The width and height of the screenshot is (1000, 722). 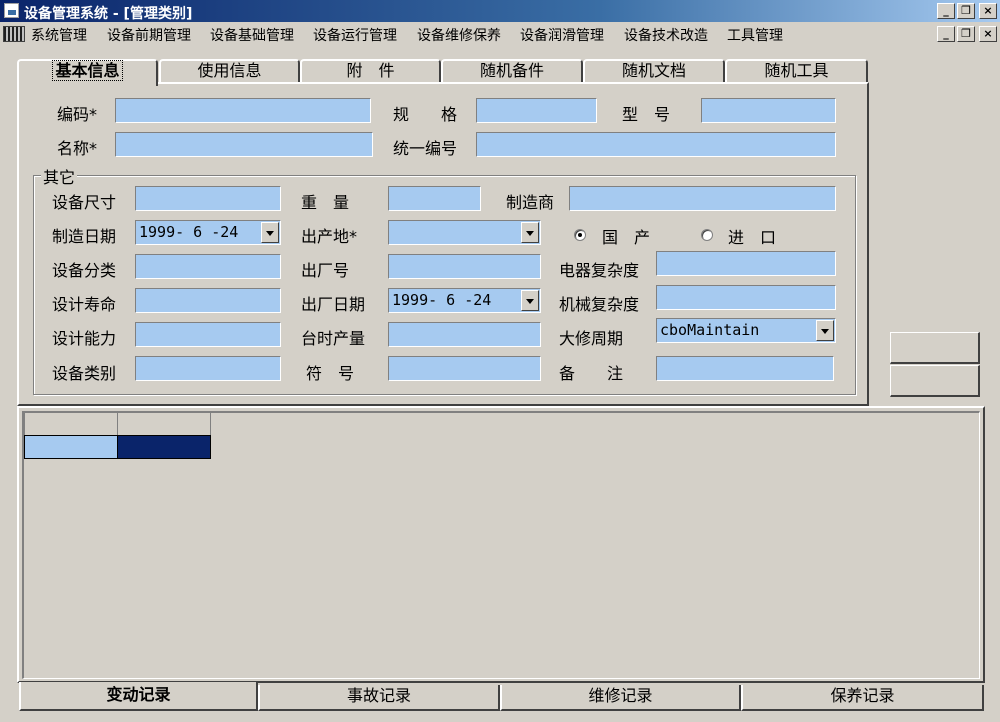 I want to click on model-field, so click(x=768, y=110).